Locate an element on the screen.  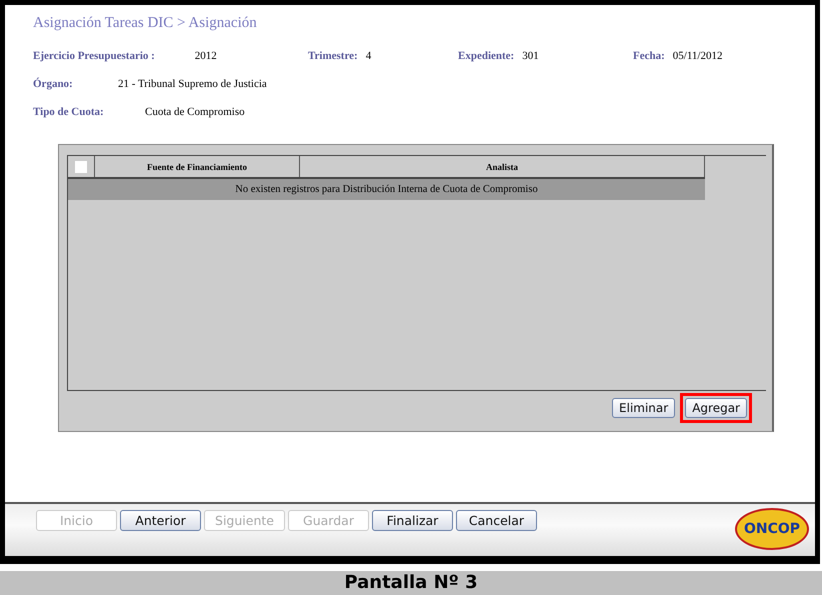
column-header: Analista is located at coordinates (502, 166).